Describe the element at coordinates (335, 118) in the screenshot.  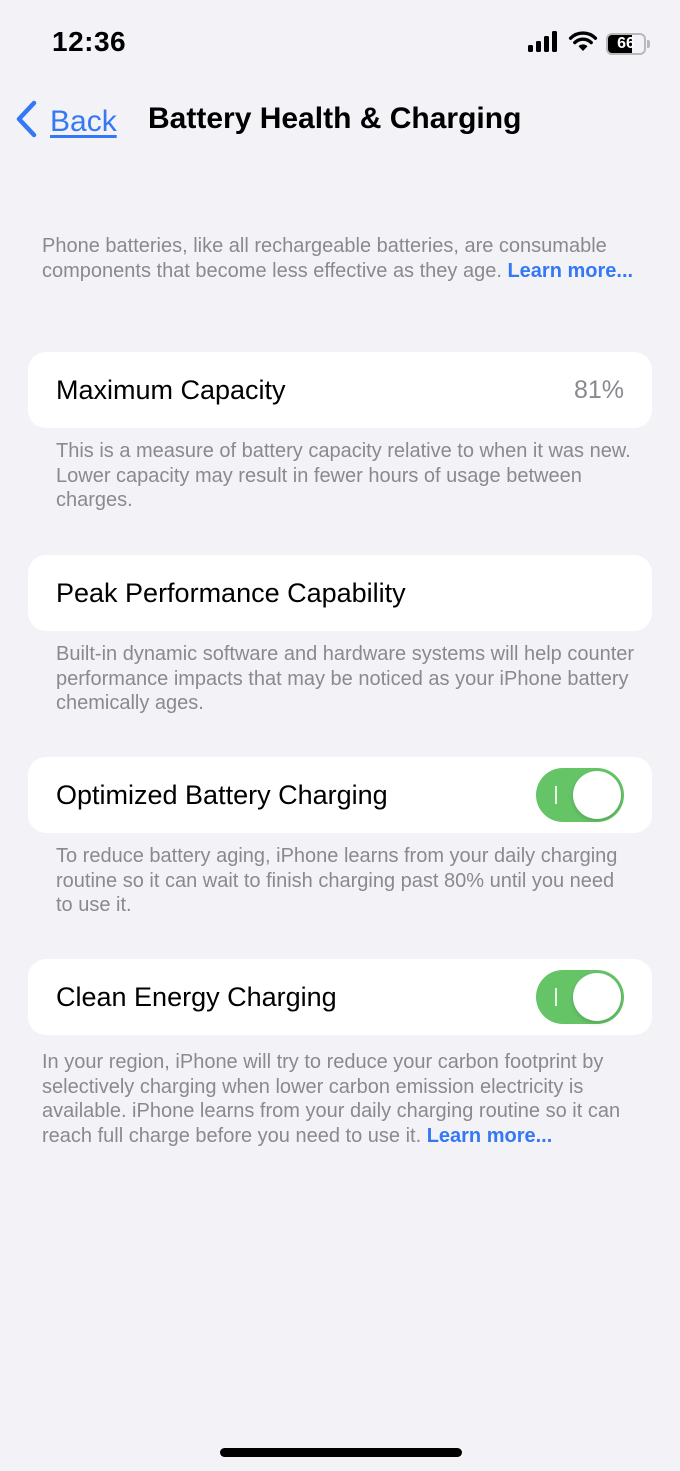
I see `page-title: Battery Health & Charging` at that location.